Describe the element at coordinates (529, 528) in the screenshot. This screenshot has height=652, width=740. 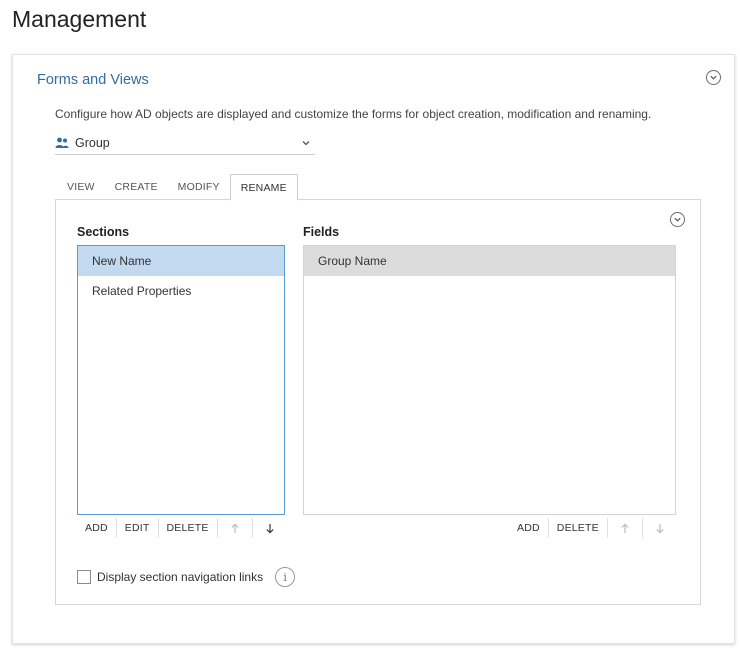
I see `field-add-button: ADD` at that location.